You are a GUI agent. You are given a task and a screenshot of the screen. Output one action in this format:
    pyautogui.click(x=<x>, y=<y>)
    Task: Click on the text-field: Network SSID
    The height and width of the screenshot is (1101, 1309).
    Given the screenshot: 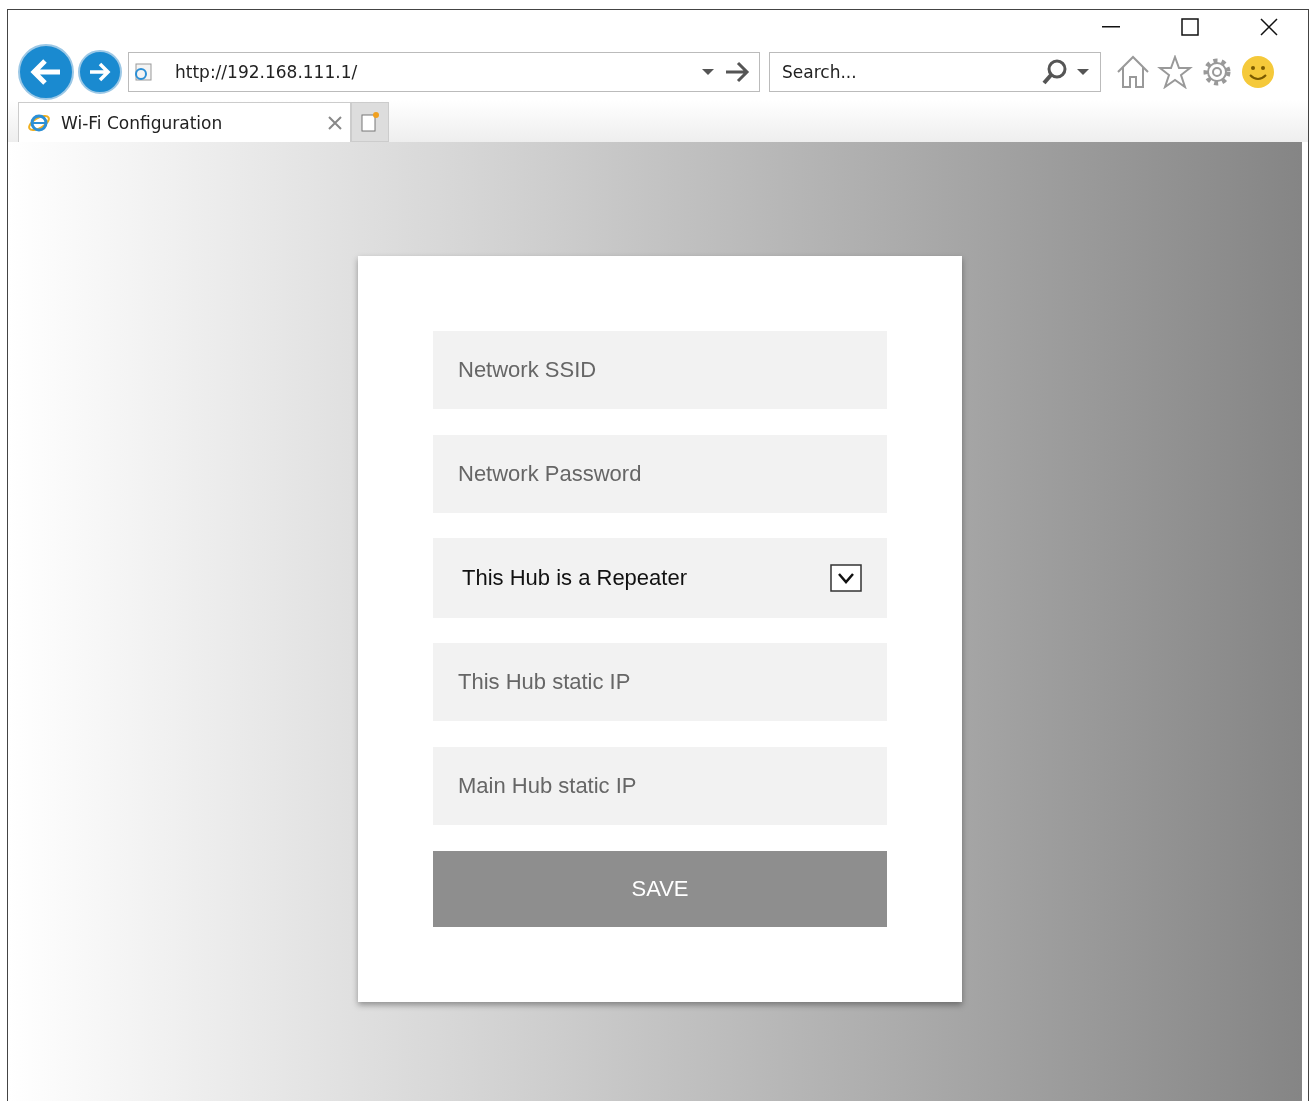 What is the action you would take?
    pyautogui.click(x=660, y=370)
    